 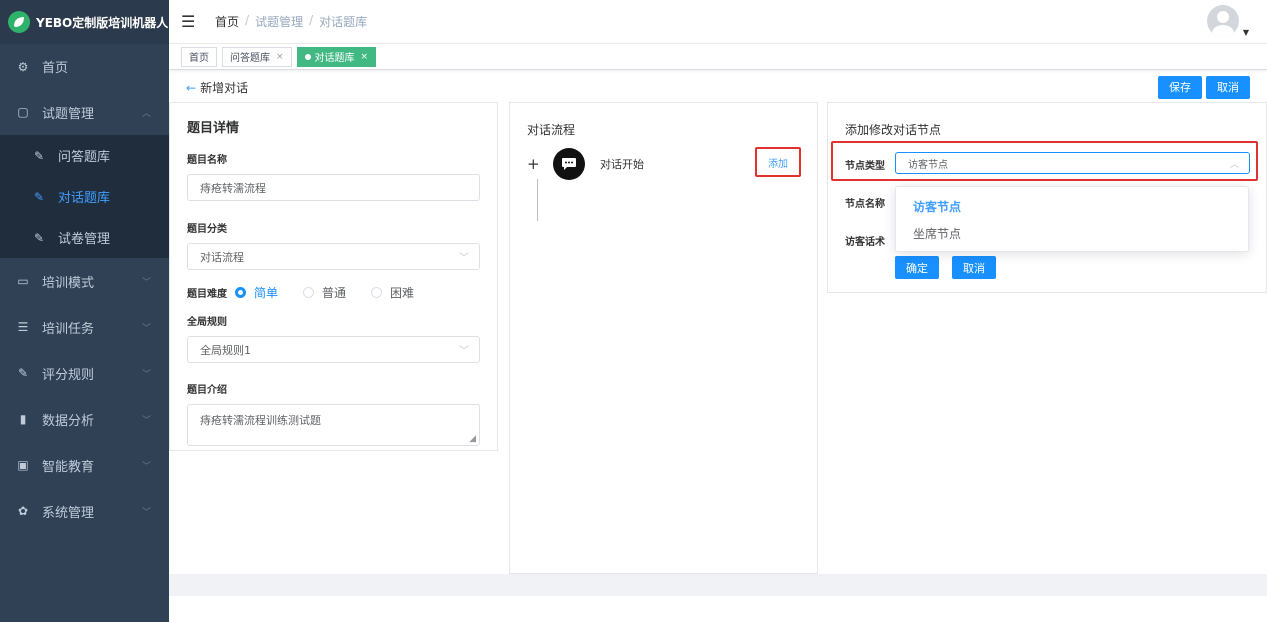 What do you see at coordinates (928, 165) in the screenshot?
I see `select-value: 访客节点` at bounding box center [928, 165].